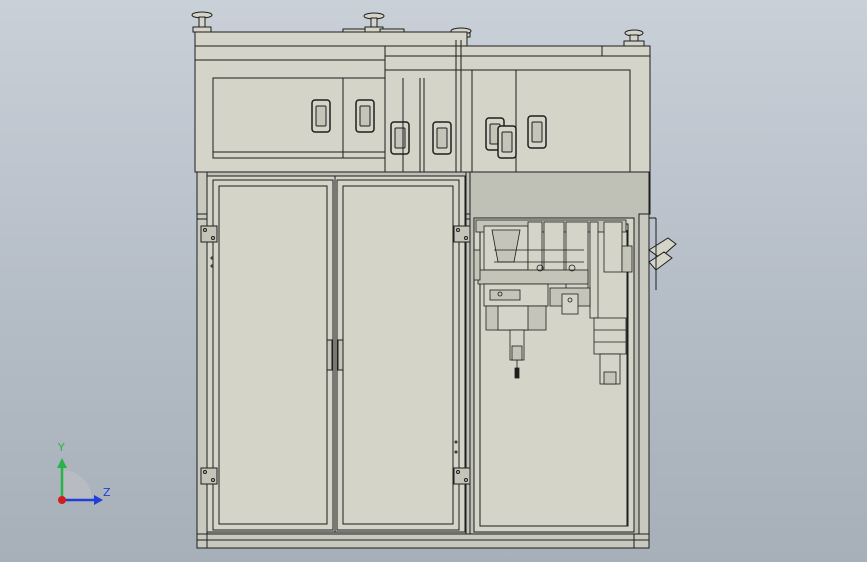 This screenshot has height=562, width=867. I want to click on triad-z-arrow, so click(98, 500).